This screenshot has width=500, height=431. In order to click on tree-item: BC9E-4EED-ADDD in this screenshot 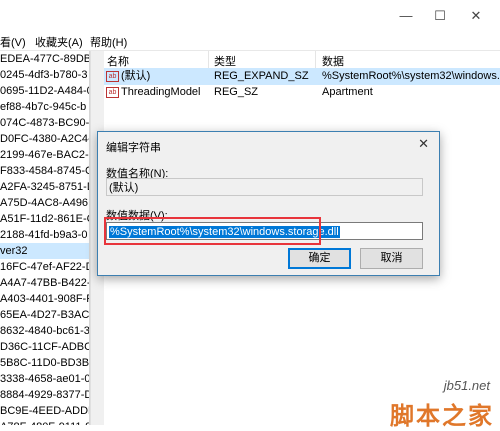, I will do `click(44, 411)`.